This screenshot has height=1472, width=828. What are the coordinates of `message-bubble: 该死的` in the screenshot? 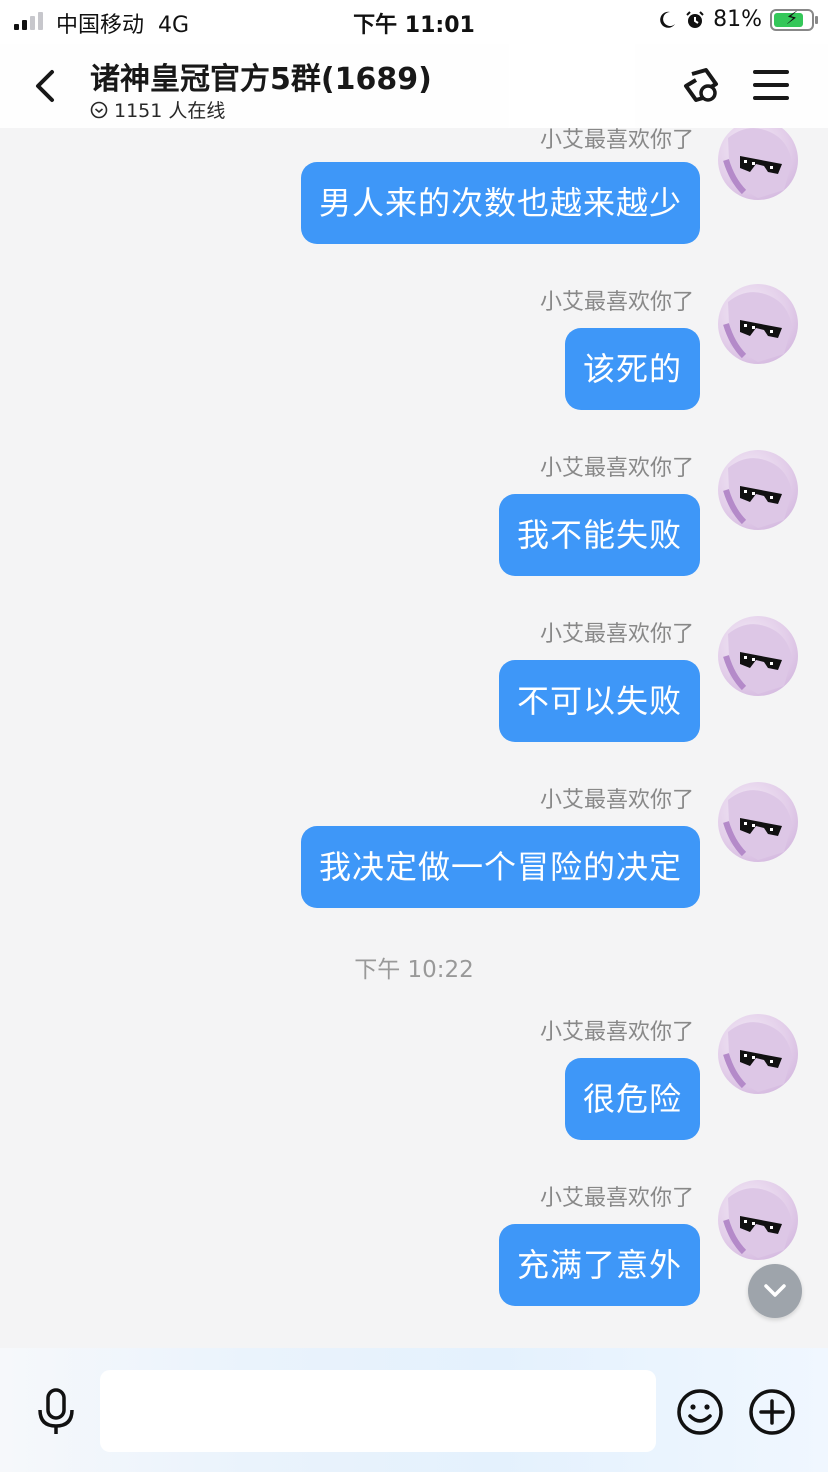 It's located at (632, 369).